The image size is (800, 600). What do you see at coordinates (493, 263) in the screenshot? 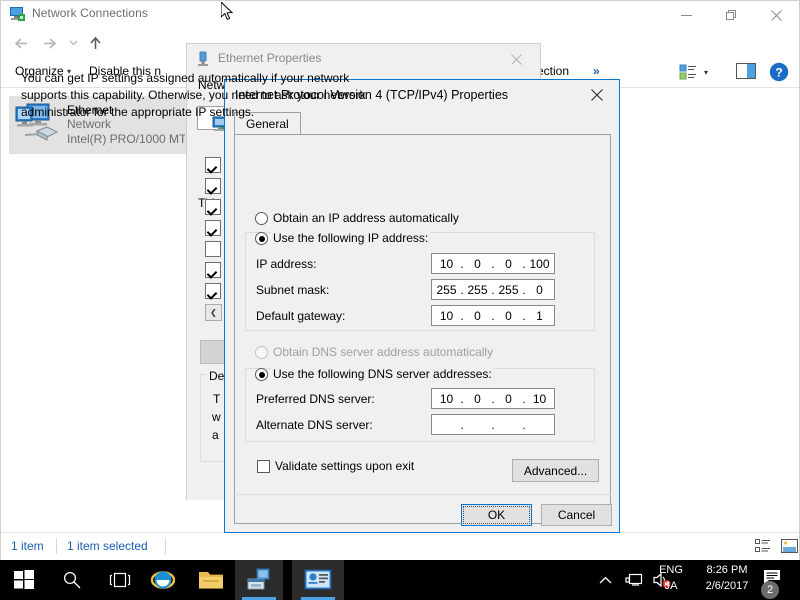
I see `ip-address-input: 10. 0. 0. 100` at bounding box center [493, 263].